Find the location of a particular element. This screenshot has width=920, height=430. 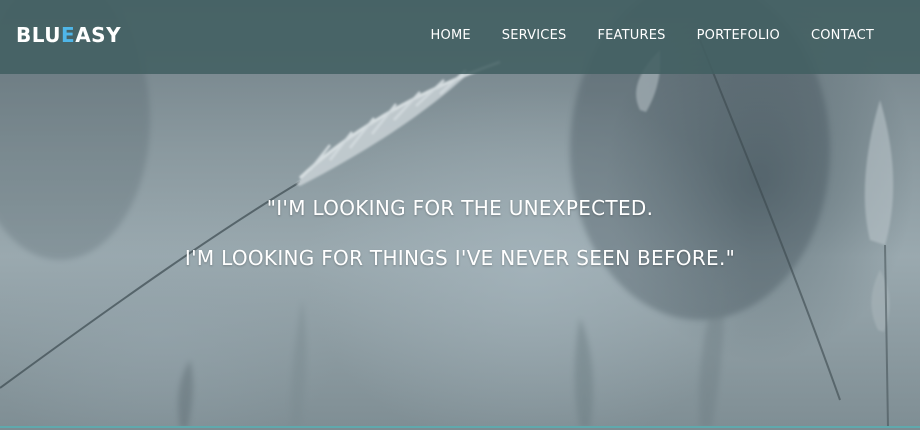

nav-link-contact: CONTACT is located at coordinates (842, 35).